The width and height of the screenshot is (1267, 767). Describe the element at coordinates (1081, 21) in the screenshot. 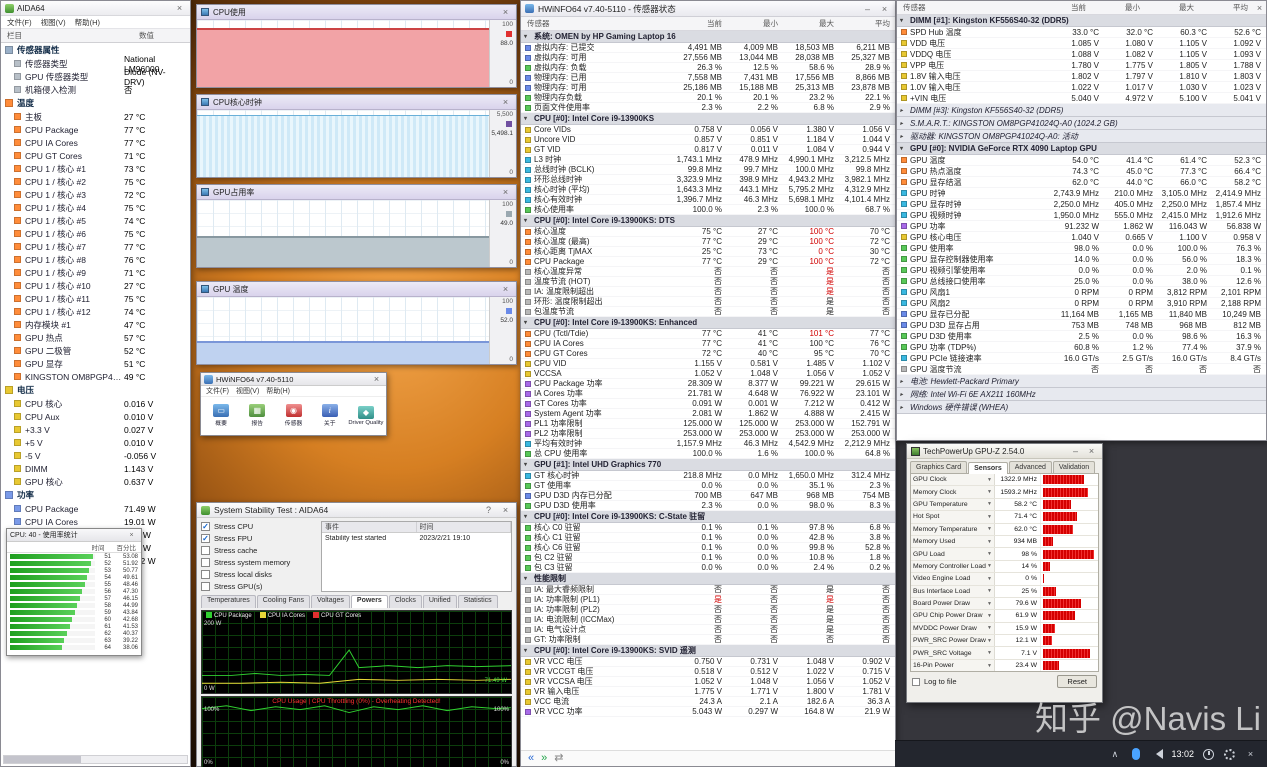

I see `sensor-section-header: ▾ DIMM [#1]: Kingston KF556S40-32 (DDR5)` at that location.